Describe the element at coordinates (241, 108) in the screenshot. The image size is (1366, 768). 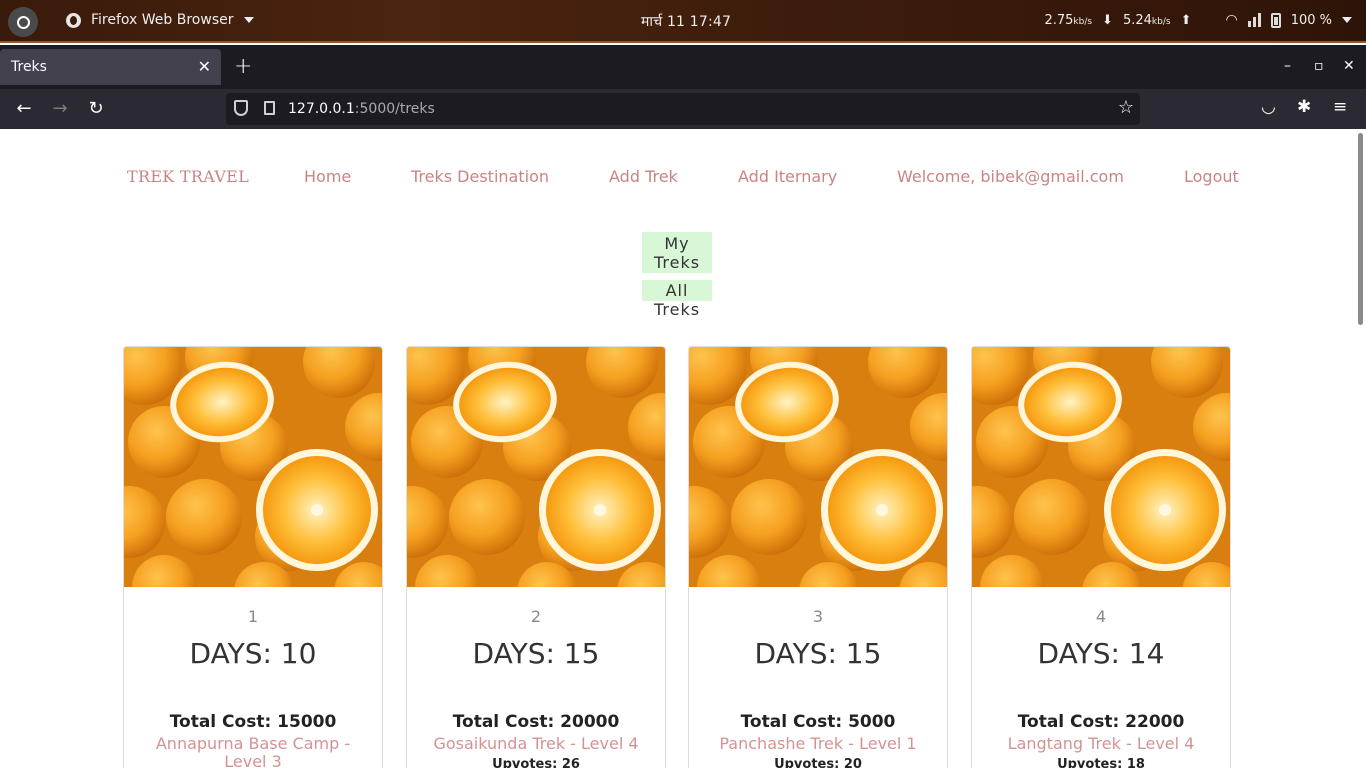
I see `shield-icon` at that location.